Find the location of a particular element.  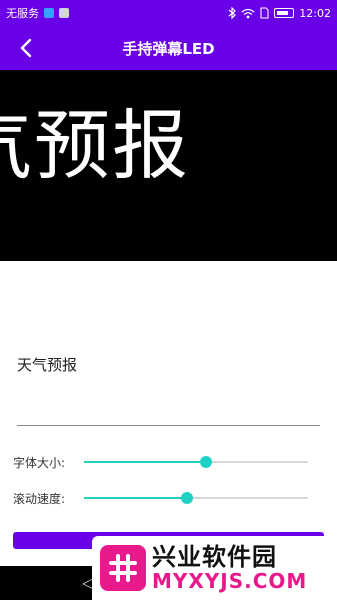

font-size-slider-fill is located at coordinates (145, 462).